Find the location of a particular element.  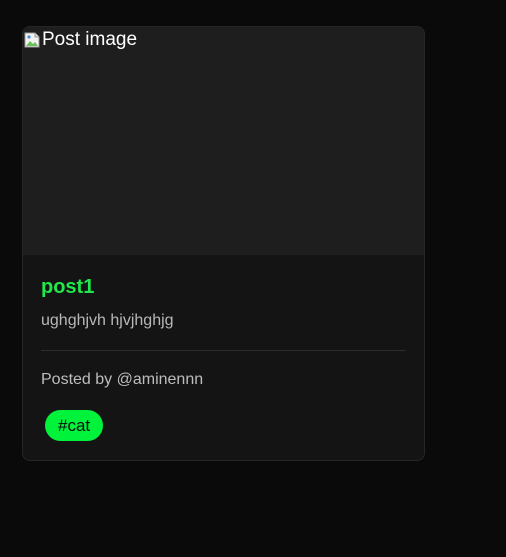

post-author: Posted by @aminennn is located at coordinates (122, 379).